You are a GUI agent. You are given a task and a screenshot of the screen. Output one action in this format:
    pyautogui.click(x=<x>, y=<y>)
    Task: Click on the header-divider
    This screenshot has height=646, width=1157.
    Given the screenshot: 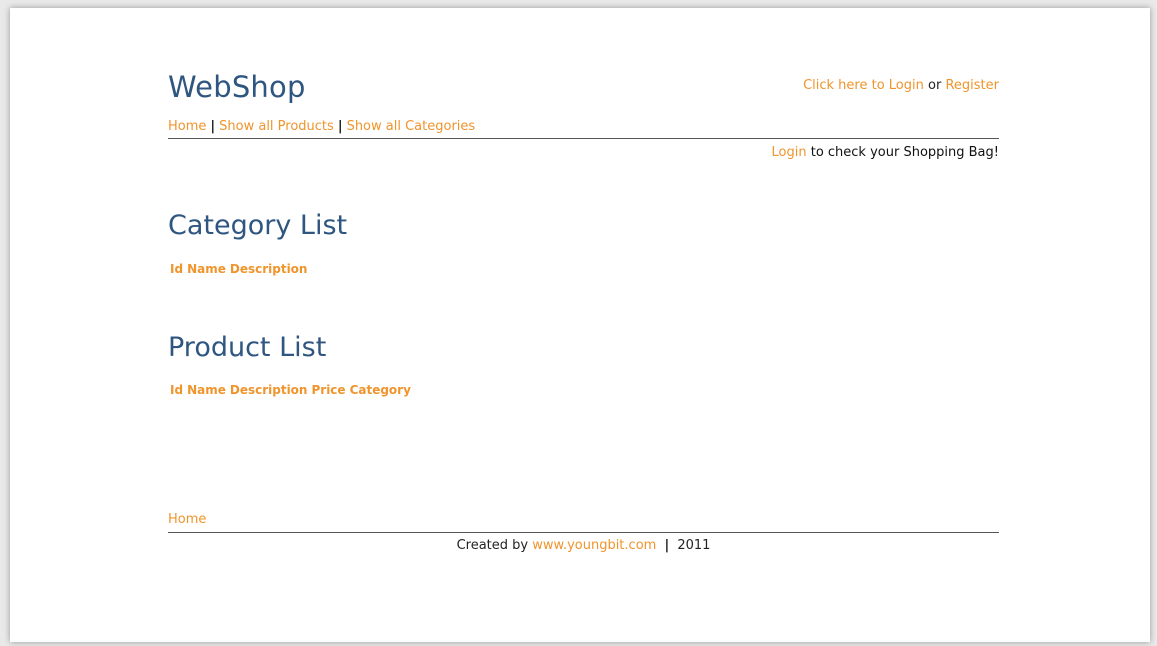 What is the action you would take?
    pyautogui.click(x=583, y=138)
    